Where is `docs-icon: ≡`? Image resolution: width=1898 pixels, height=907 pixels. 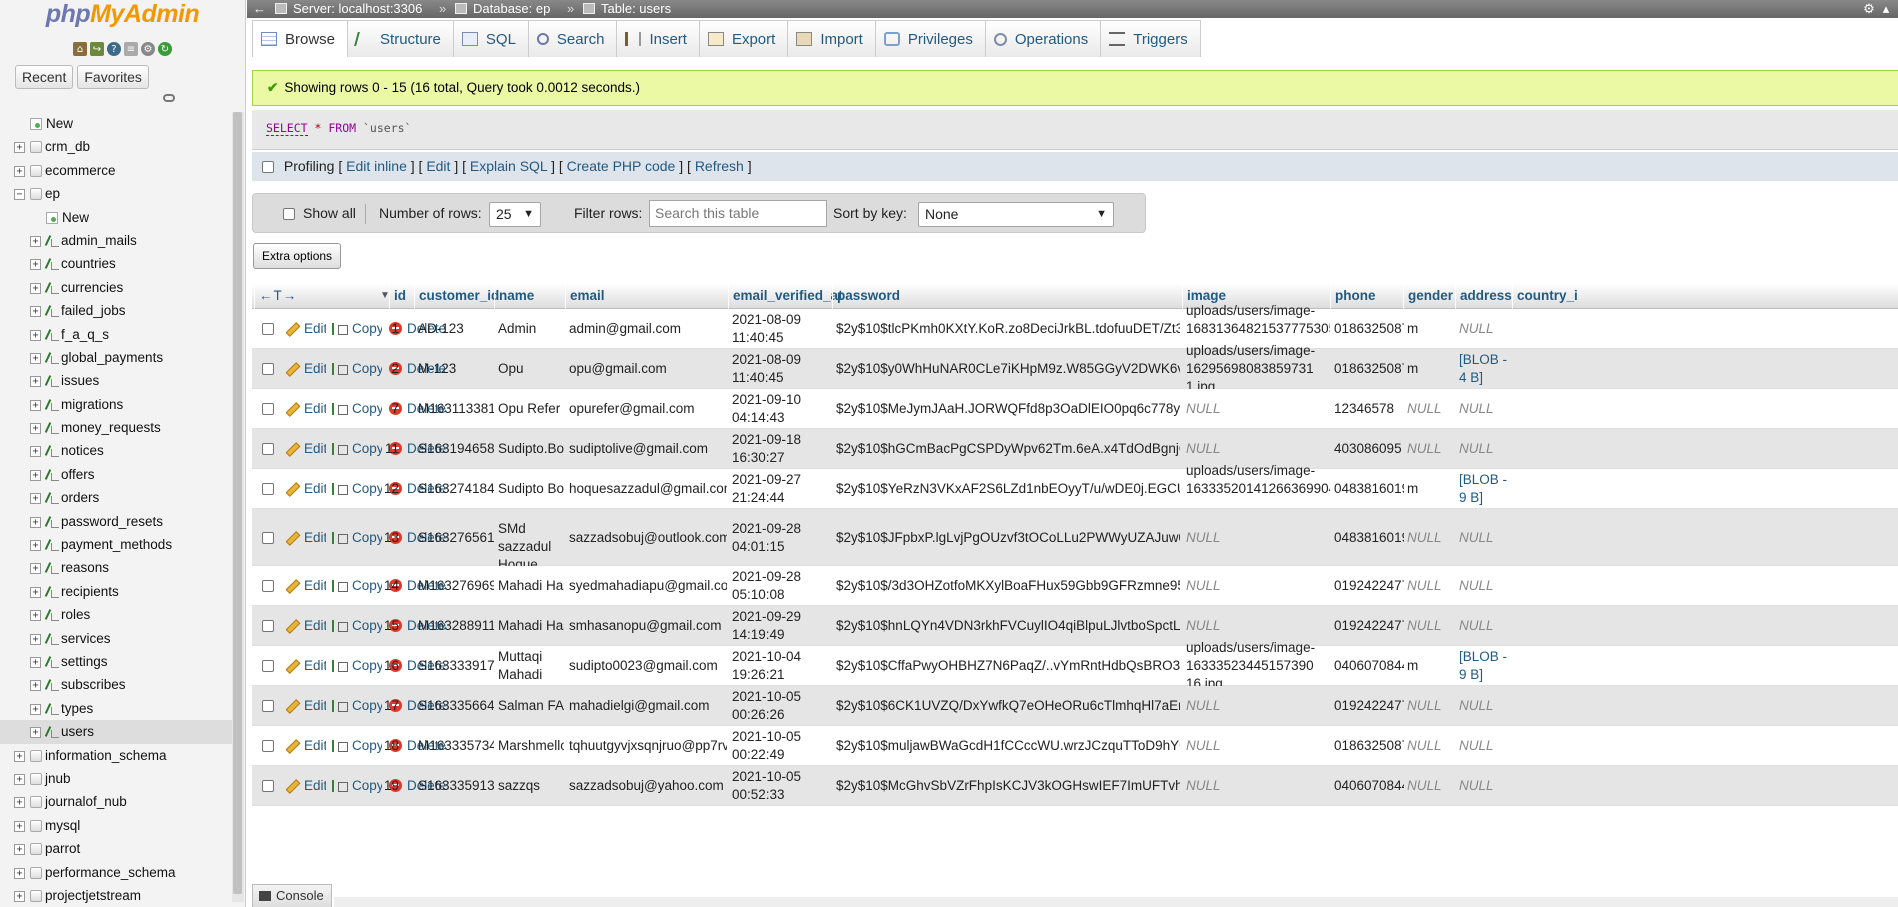
docs-icon: ≡ is located at coordinates (131, 49).